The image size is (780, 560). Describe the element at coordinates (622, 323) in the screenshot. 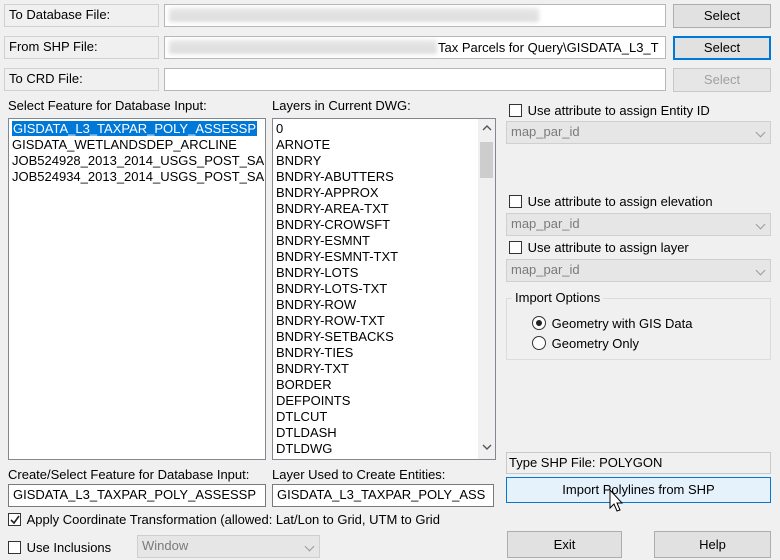

I see `option-geometry-gis-label: Geometry with GIS Data` at that location.